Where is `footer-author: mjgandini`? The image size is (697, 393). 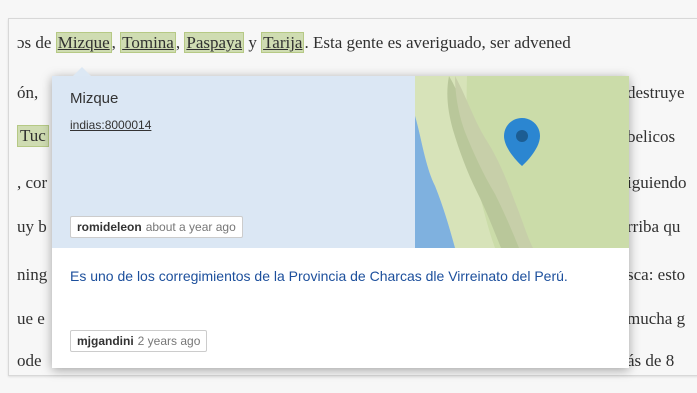 footer-author: mjgandini is located at coordinates (105, 341).